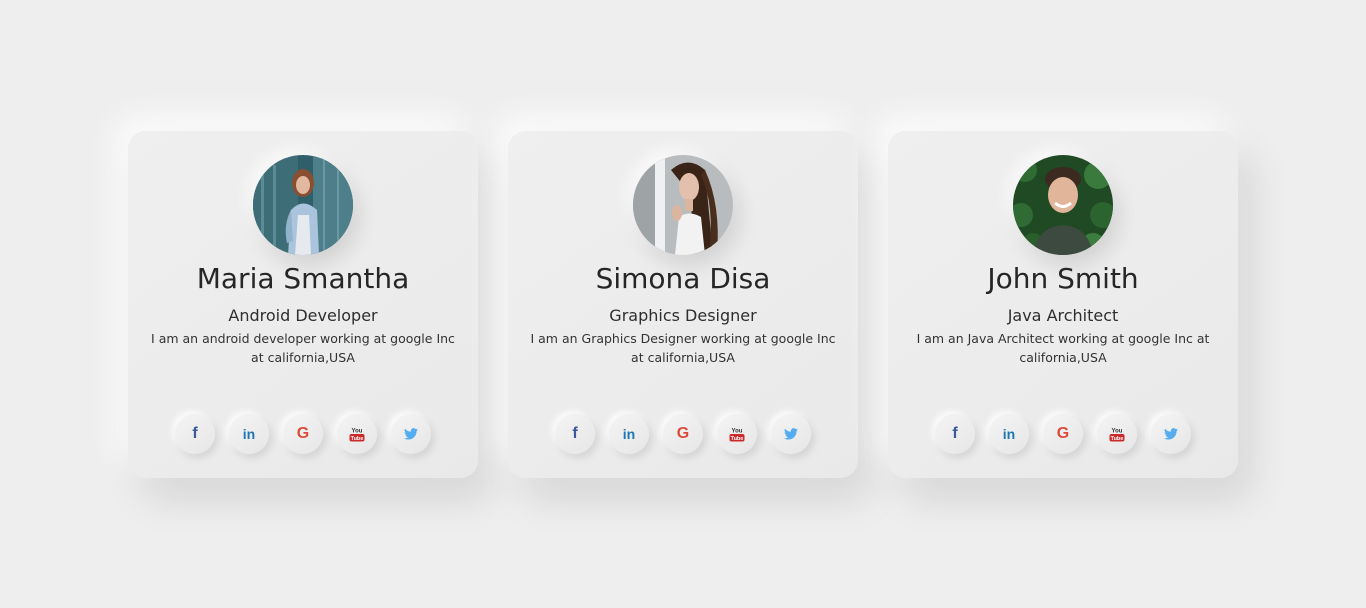  Describe the element at coordinates (1063, 278) in the screenshot. I see `profile-name: John Smith` at that location.